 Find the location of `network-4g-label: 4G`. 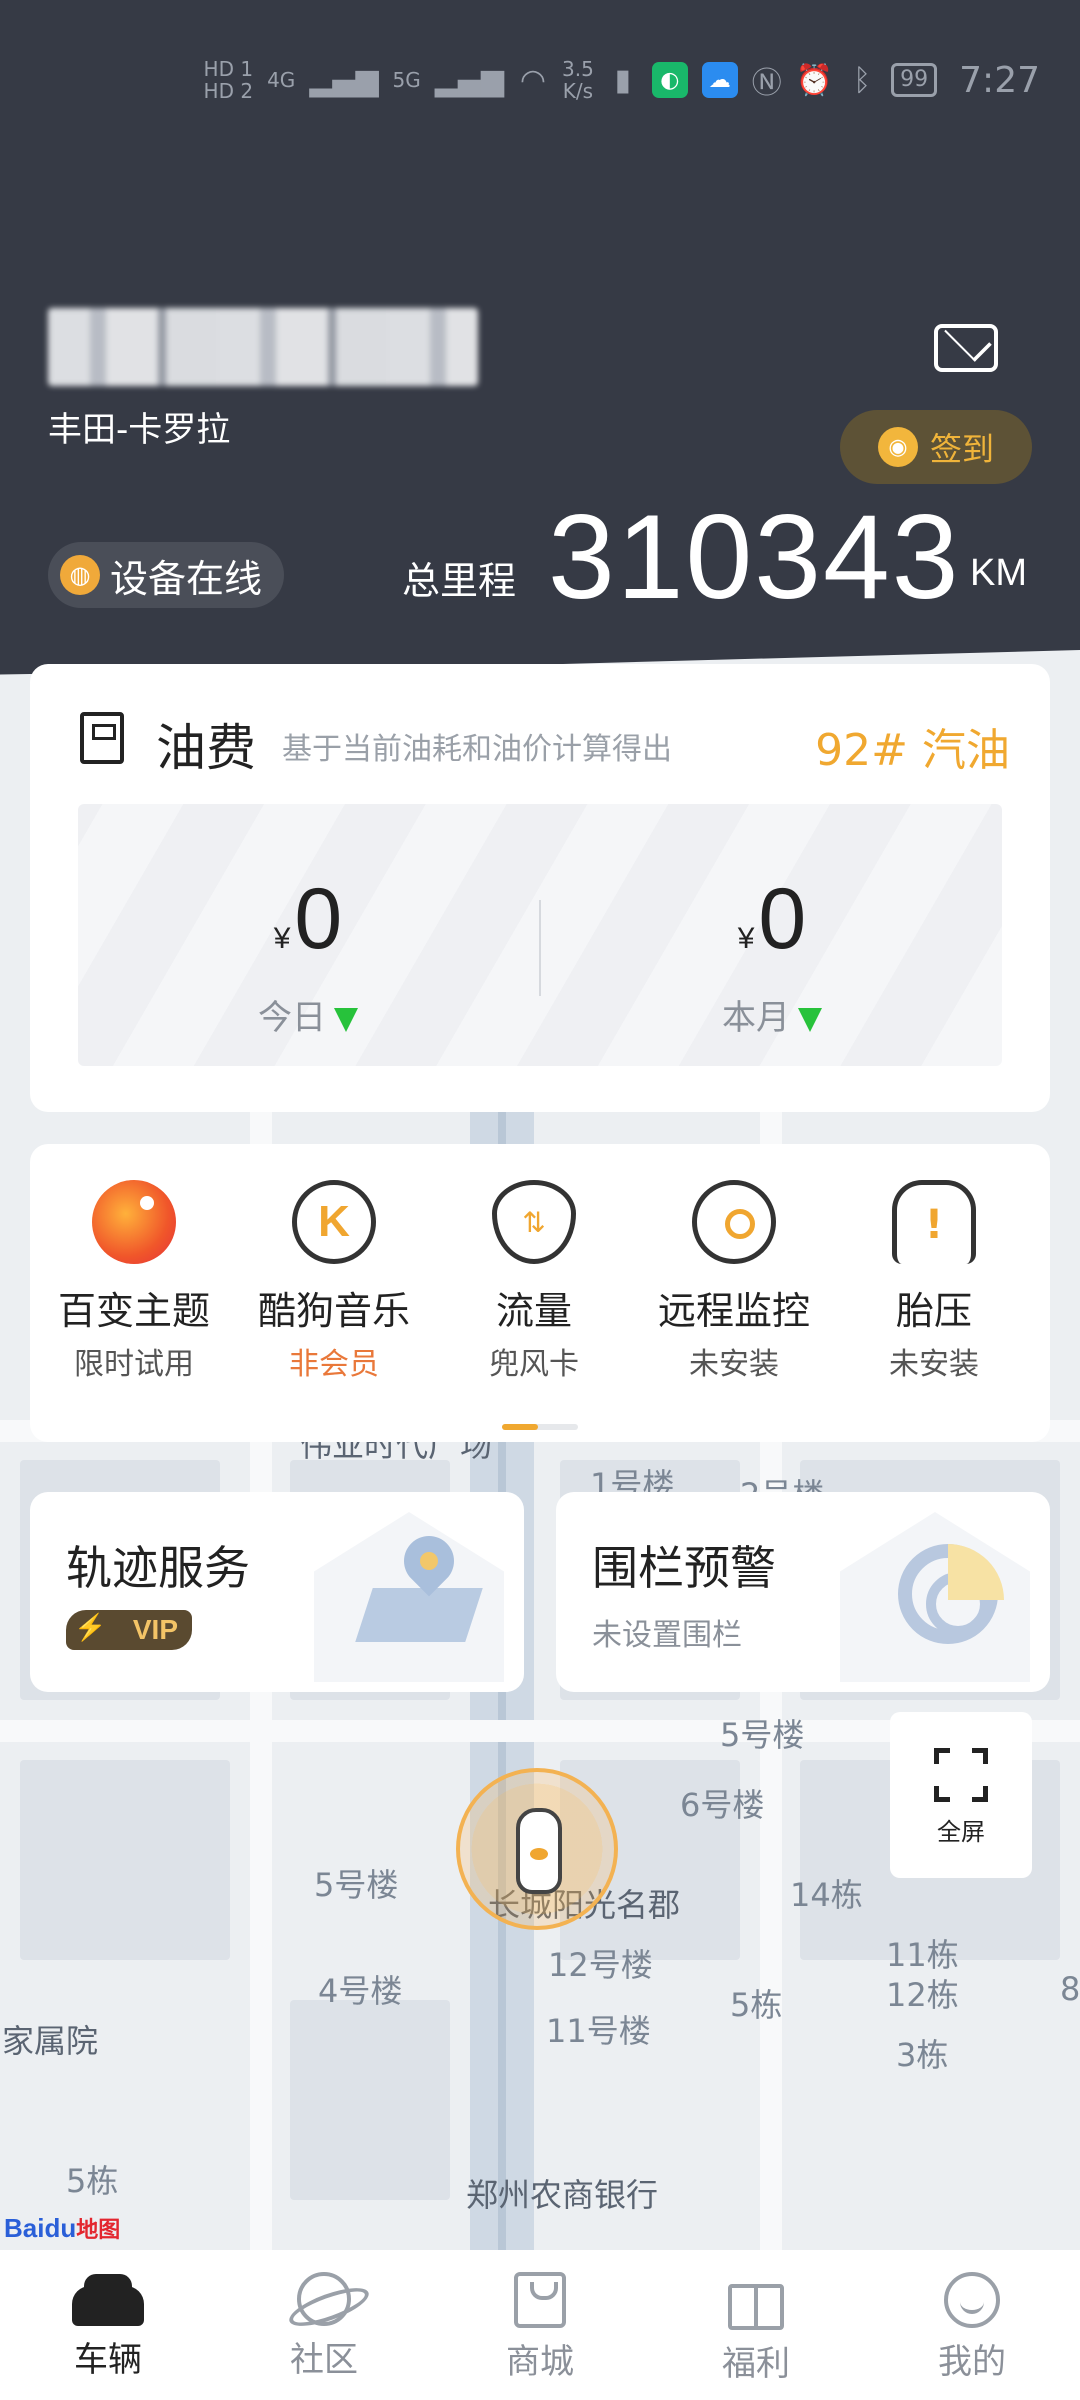

network-4g-label: 4G is located at coordinates (281, 80).